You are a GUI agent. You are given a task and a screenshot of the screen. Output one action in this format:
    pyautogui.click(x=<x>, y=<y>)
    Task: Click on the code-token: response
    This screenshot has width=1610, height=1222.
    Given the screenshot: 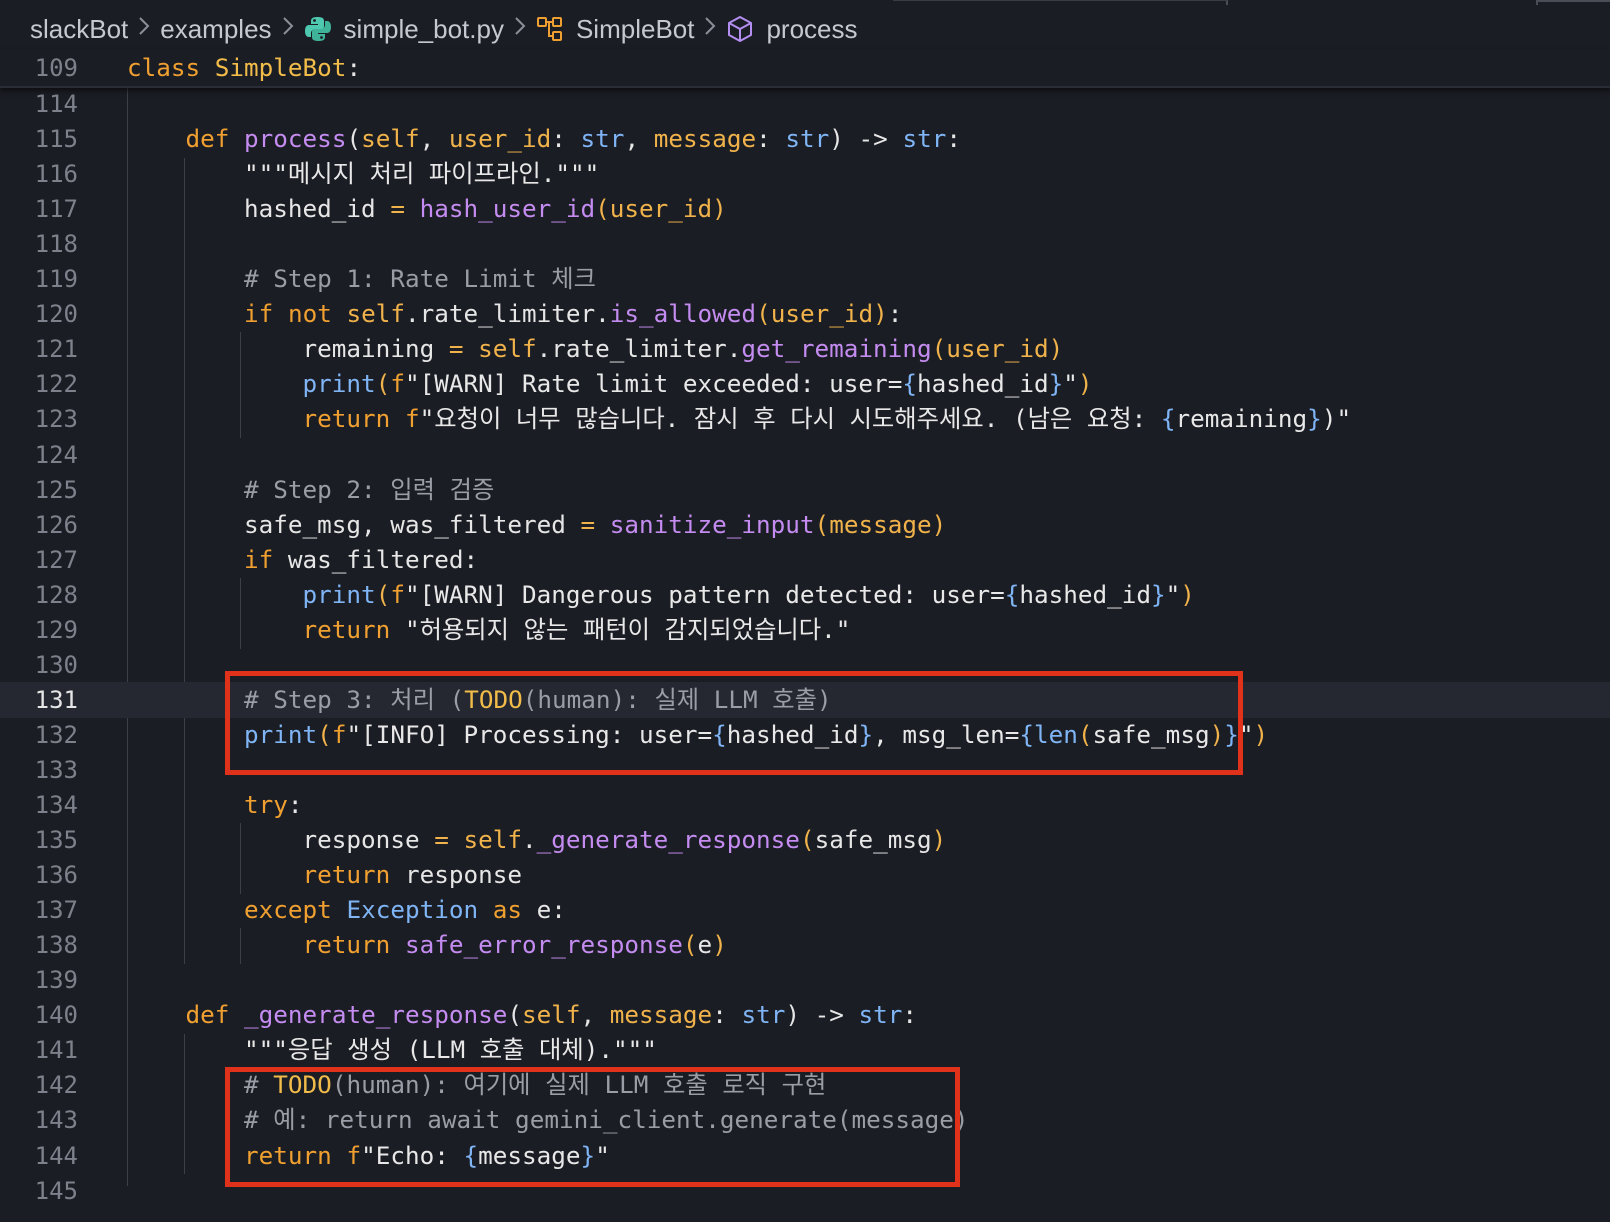 What is the action you would take?
    pyautogui.click(x=361, y=840)
    